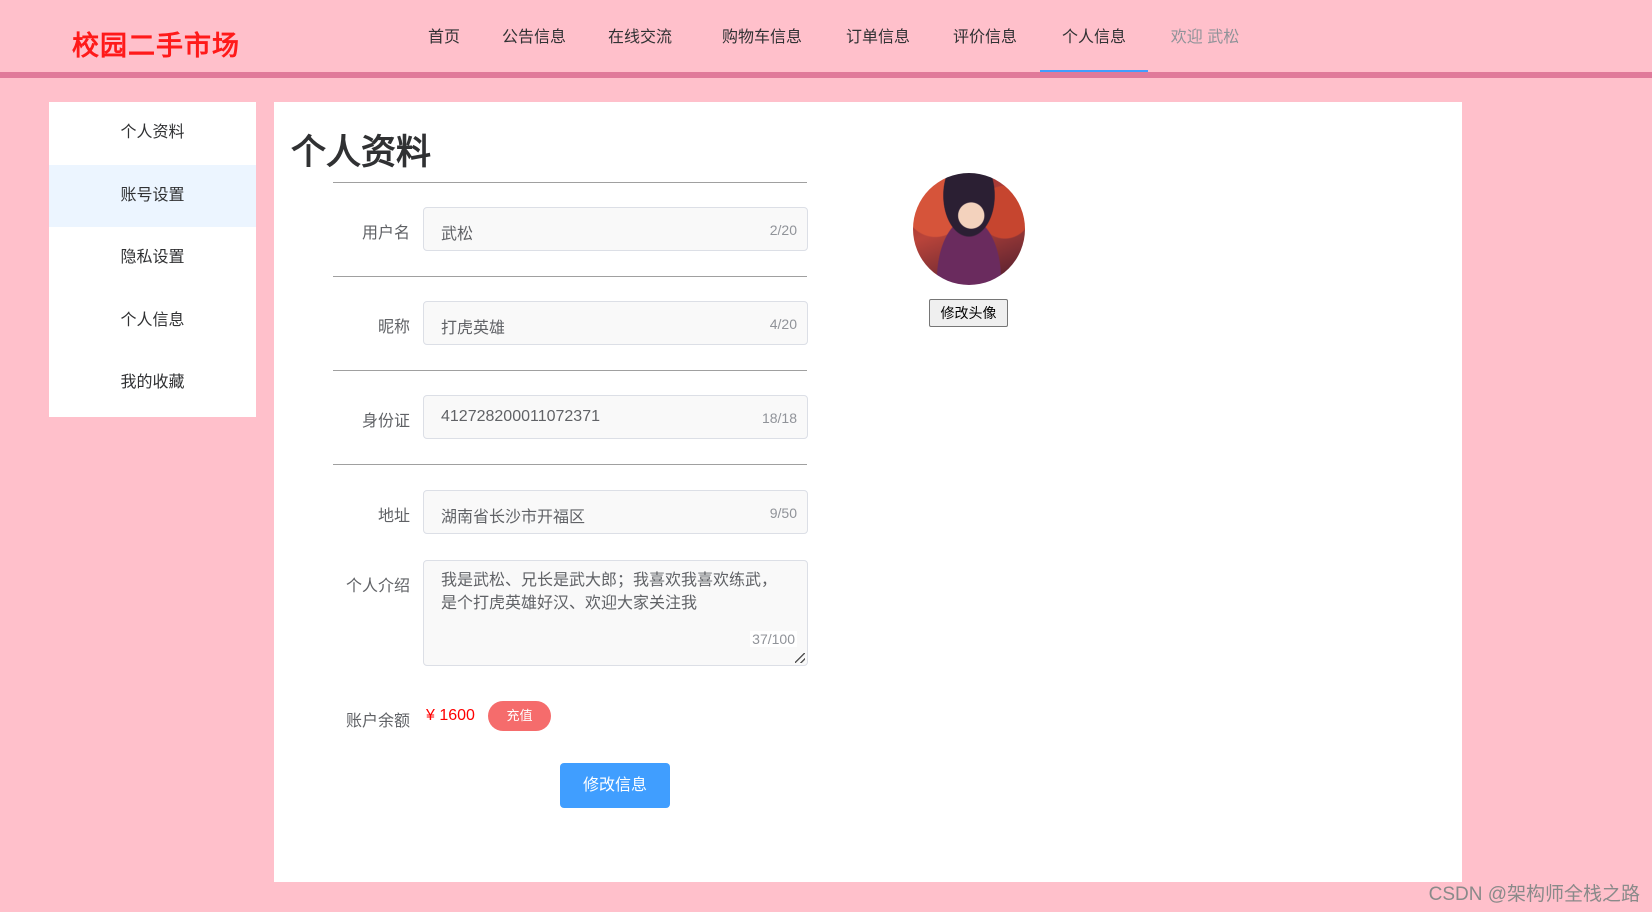 The width and height of the screenshot is (1652, 912). I want to click on nav-item-orders: 订单信息, so click(878, 38).